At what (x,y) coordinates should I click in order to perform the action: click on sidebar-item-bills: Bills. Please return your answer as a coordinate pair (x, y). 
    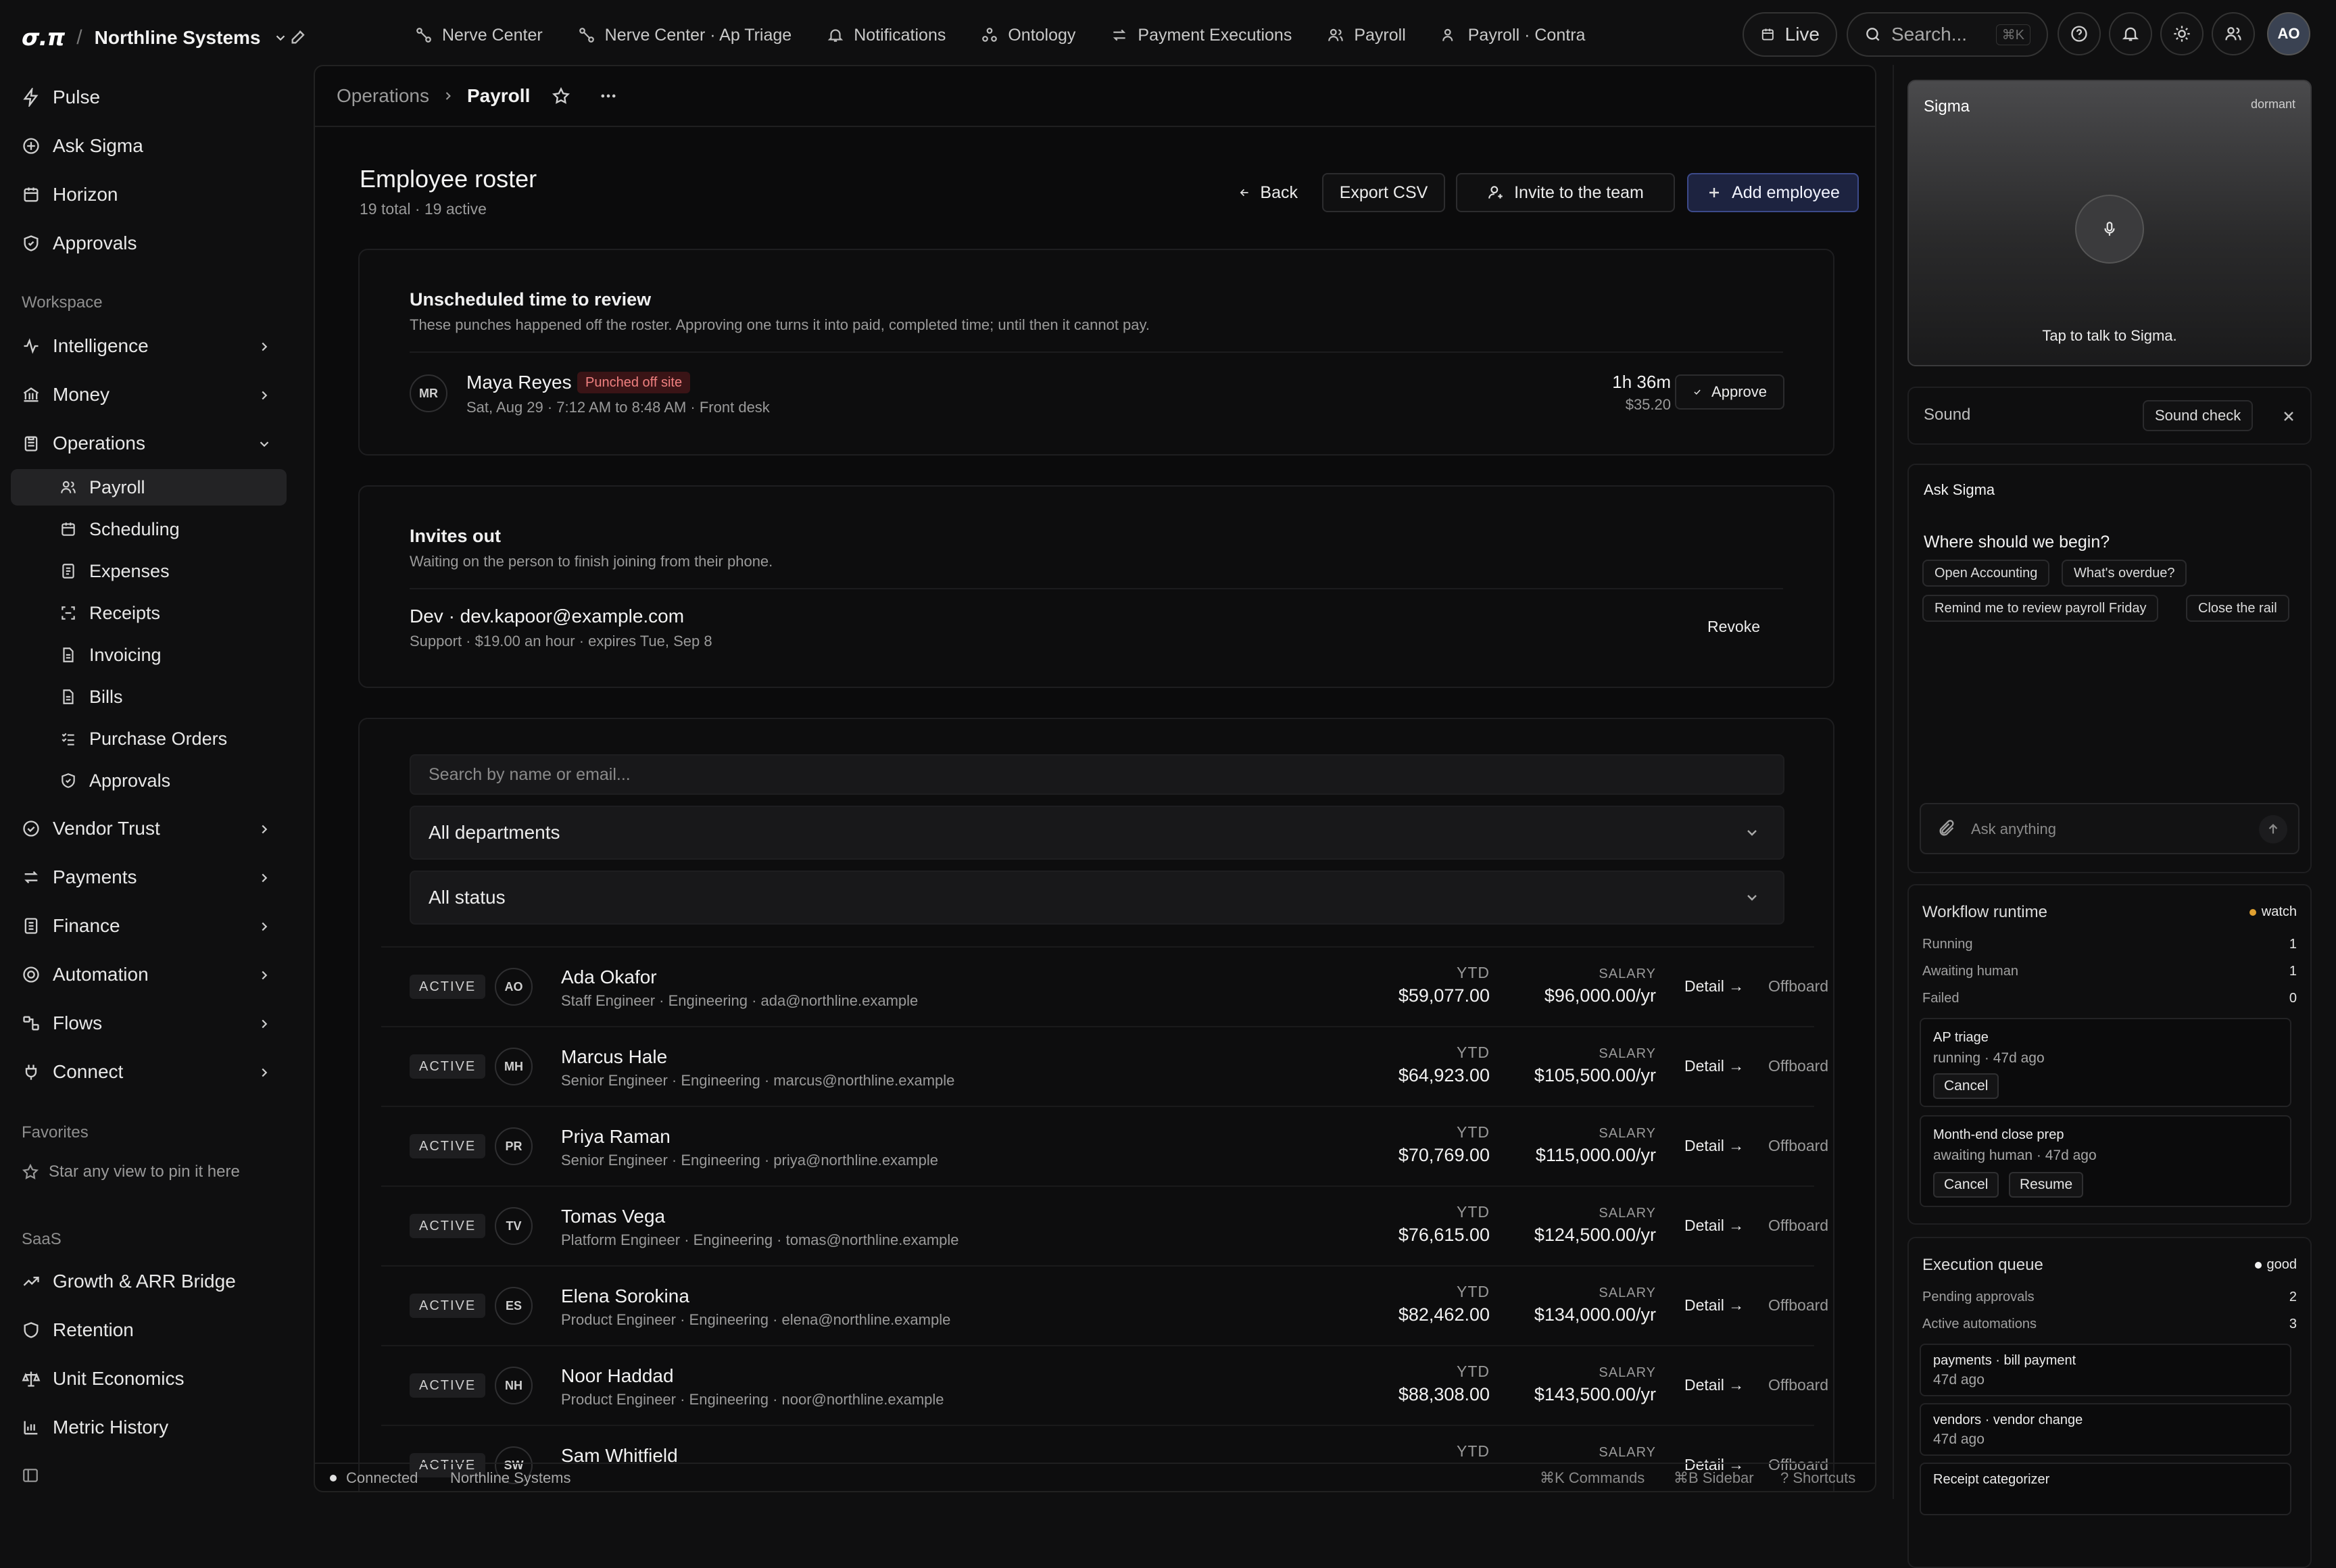
    Looking at the image, I should click on (149, 697).